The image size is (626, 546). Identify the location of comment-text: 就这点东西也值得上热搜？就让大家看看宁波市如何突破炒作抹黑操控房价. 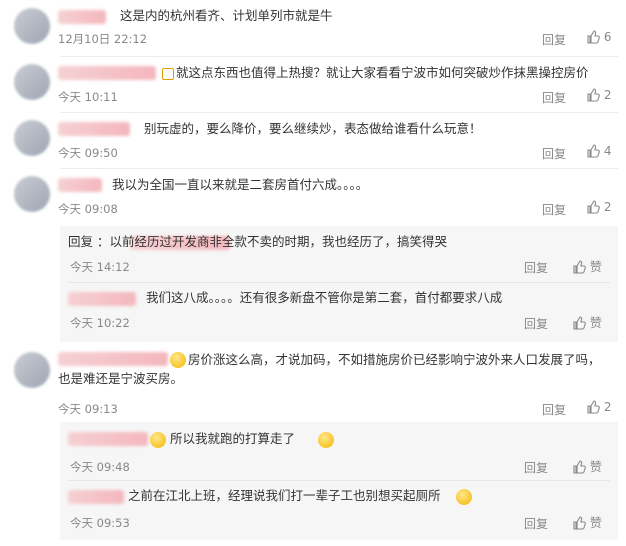
(382, 72).